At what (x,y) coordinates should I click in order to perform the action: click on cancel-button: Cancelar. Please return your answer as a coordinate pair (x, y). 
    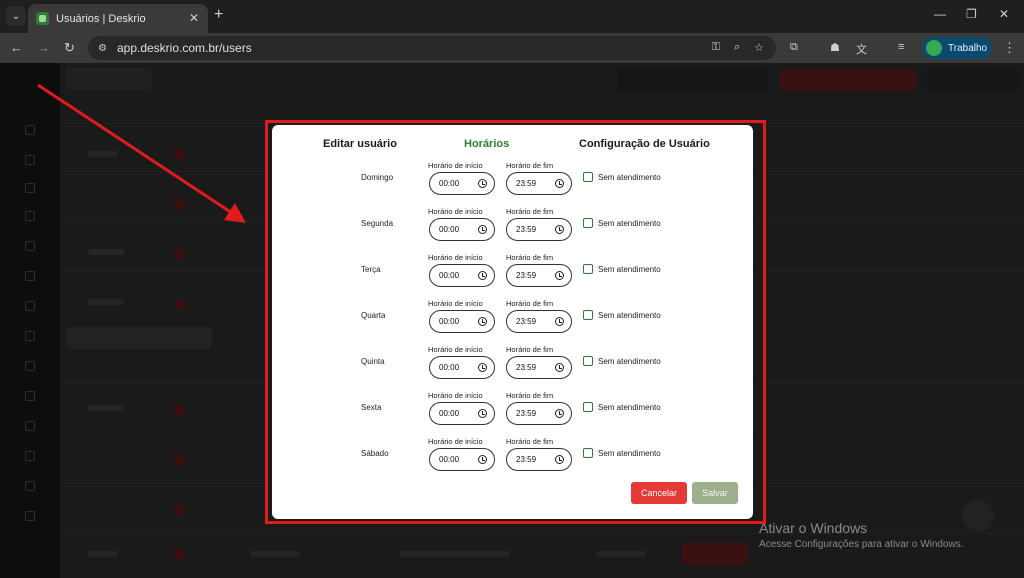
    Looking at the image, I should click on (659, 493).